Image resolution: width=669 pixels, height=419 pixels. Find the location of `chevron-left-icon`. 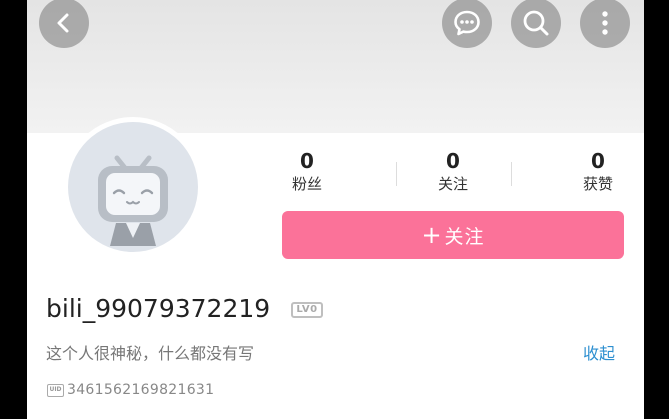

chevron-left-icon is located at coordinates (63, 23).